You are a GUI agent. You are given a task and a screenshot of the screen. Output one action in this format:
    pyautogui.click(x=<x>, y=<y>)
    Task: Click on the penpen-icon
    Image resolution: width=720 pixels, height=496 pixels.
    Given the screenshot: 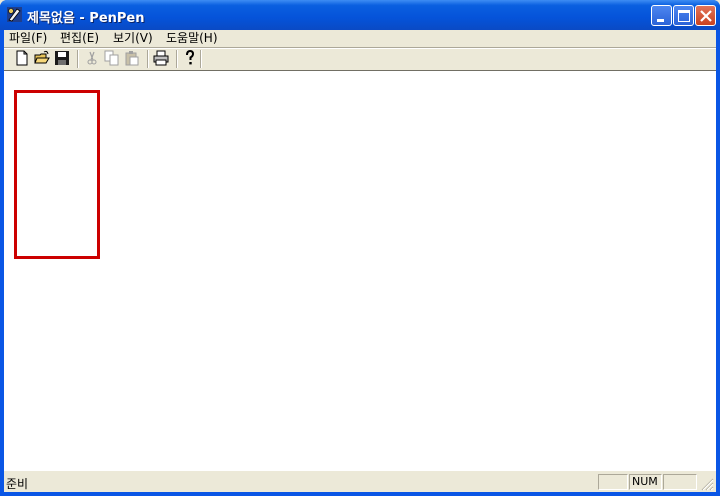 What is the action you would take?
    pyautogui.click(x=14, y=14)
    